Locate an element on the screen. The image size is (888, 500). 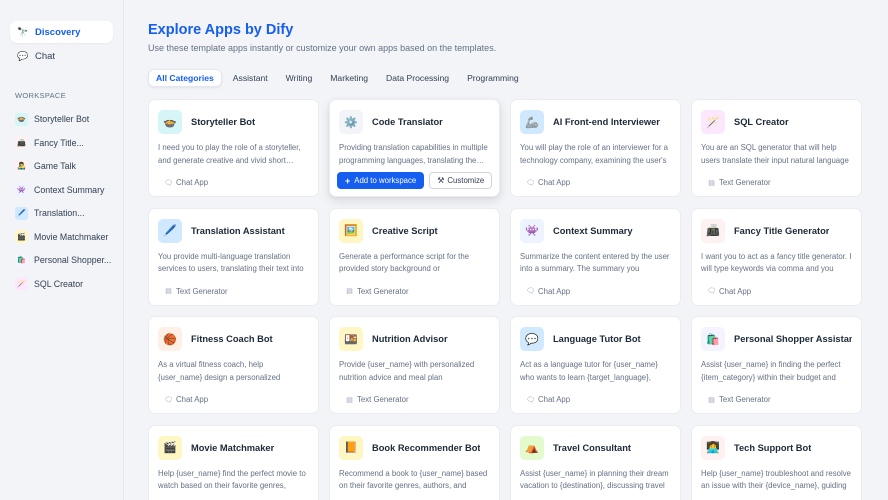
page-title: Explore Apps by Dify is located at coordinates (221, 30).